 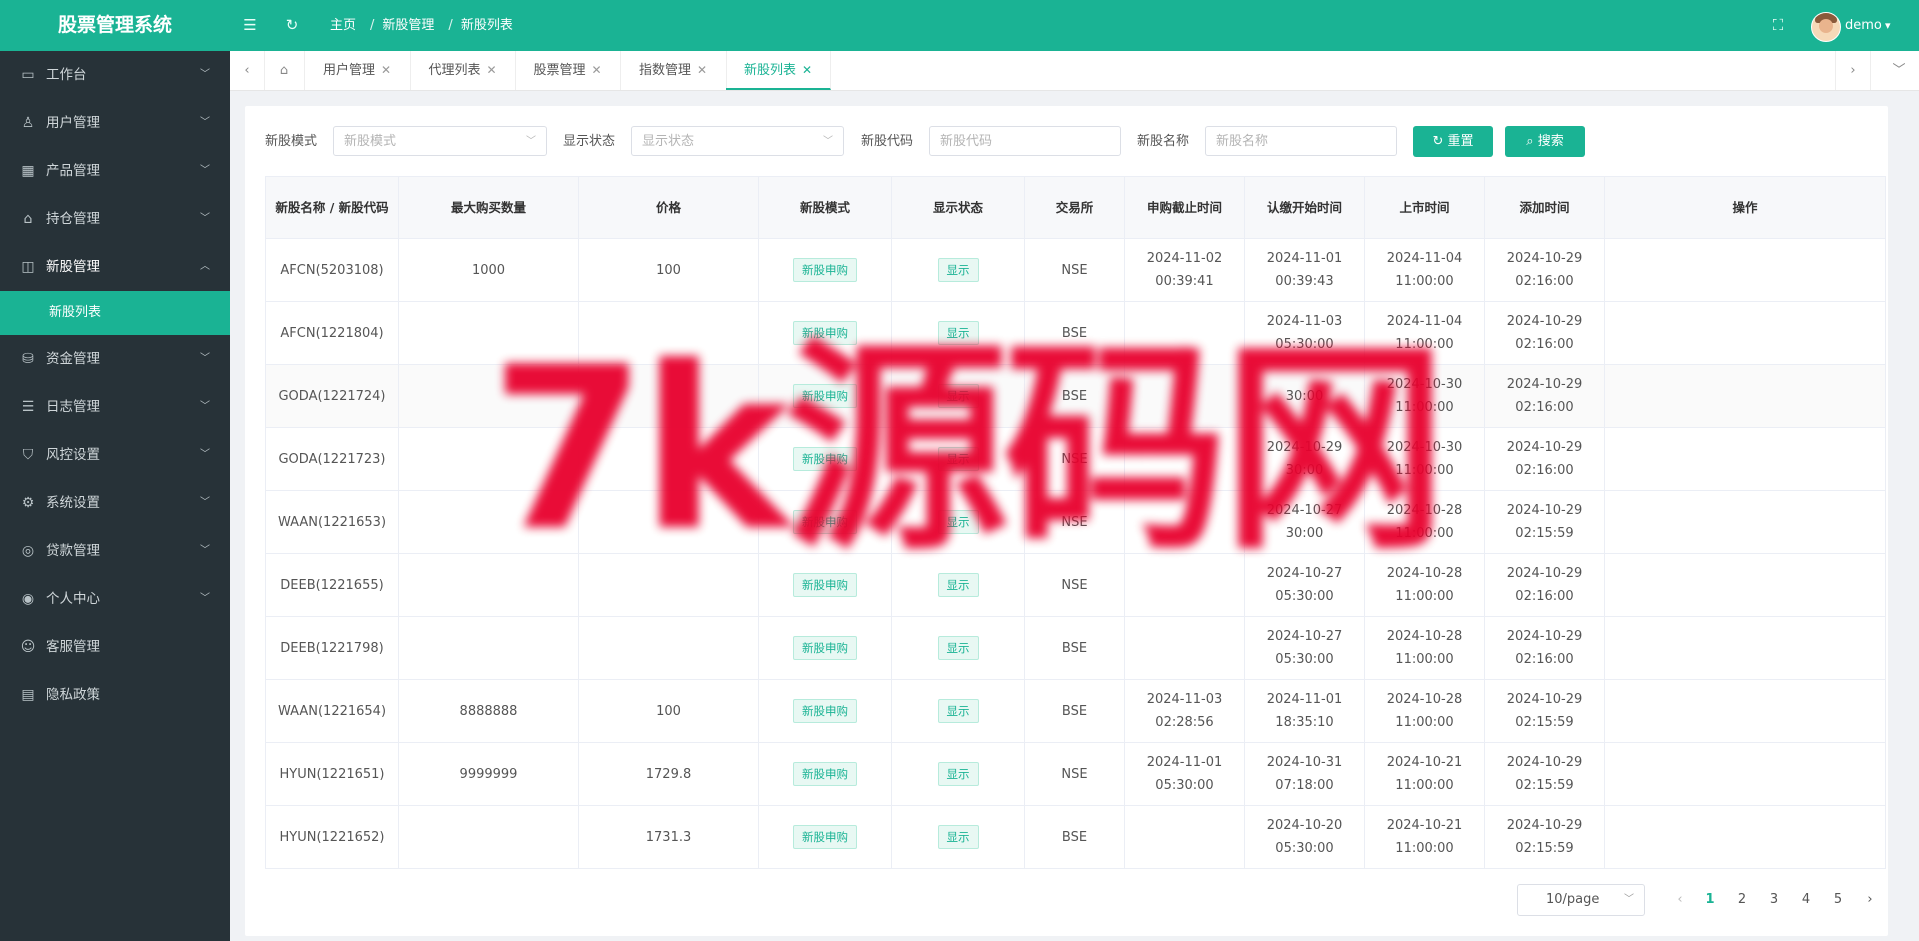 What do you see at coordinates (1184, 648) in the screenshot?
I see `cell-deadline` at bounding box center [1184, 648].